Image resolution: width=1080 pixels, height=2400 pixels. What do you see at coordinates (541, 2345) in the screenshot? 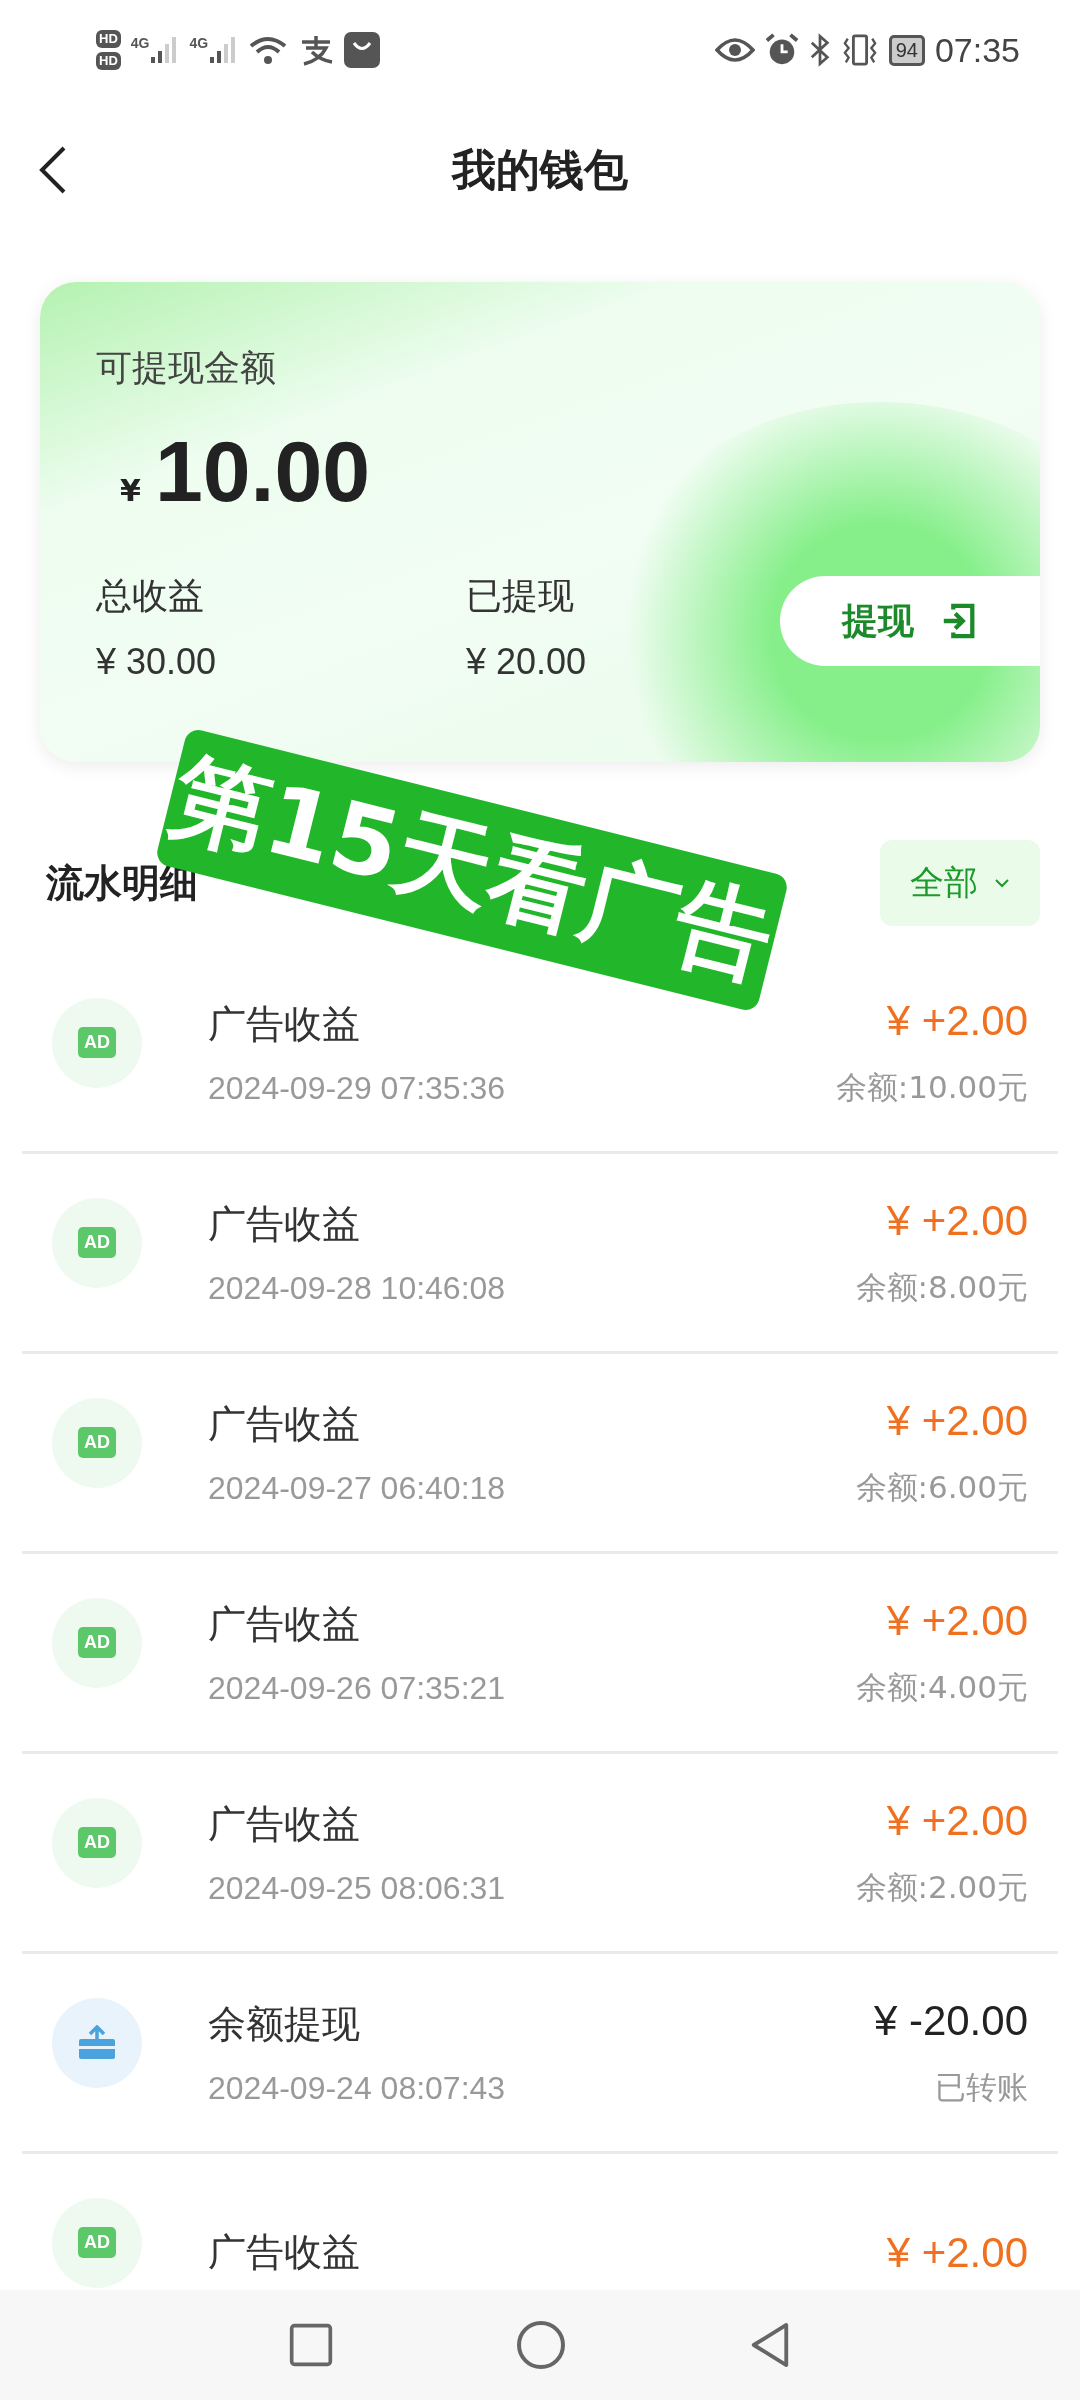
I see `home-icon` at bounding box center [541, 2345].